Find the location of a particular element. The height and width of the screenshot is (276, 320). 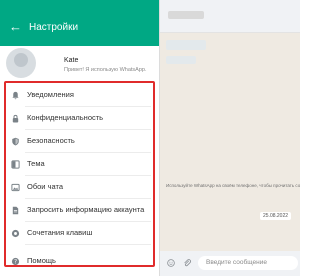

profile-name: Kate is located at coordinates (71, 60).